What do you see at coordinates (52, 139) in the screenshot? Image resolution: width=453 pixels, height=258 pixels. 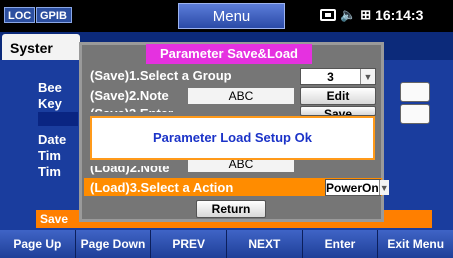 I see `date-label: Date` at bounding box center [52, 139].